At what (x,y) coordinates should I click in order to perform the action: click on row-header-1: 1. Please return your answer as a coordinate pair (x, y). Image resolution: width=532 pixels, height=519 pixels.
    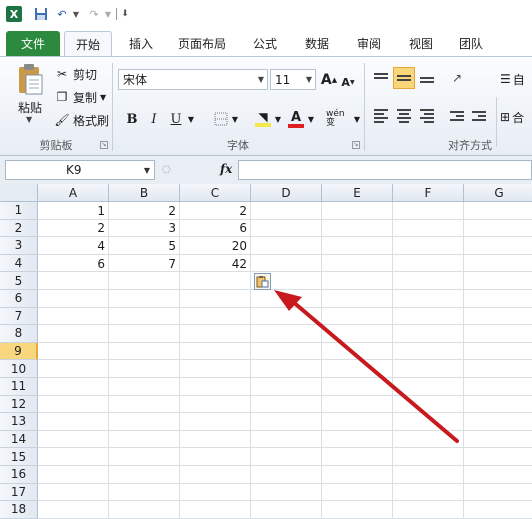
    Looking at the image, I should click on (19, 211).